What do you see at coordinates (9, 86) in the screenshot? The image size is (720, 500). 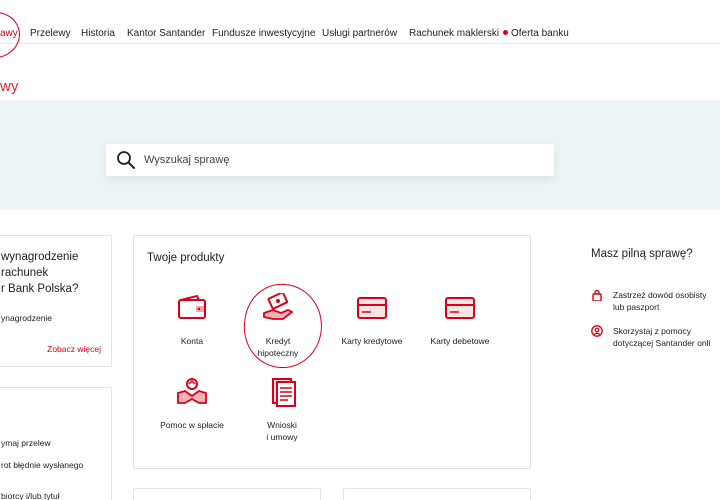 I see `page-title: wy` at bounding box center [9, 86].